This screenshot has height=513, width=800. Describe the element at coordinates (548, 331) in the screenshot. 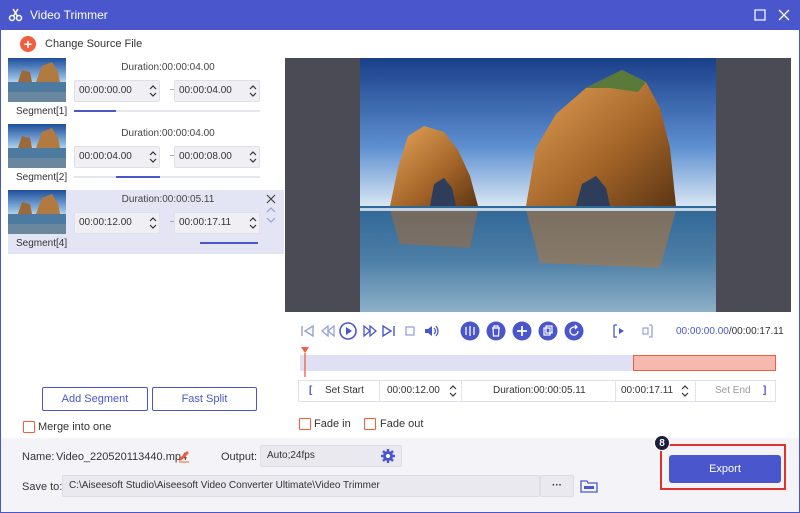

I see `copy-icon` at that location.